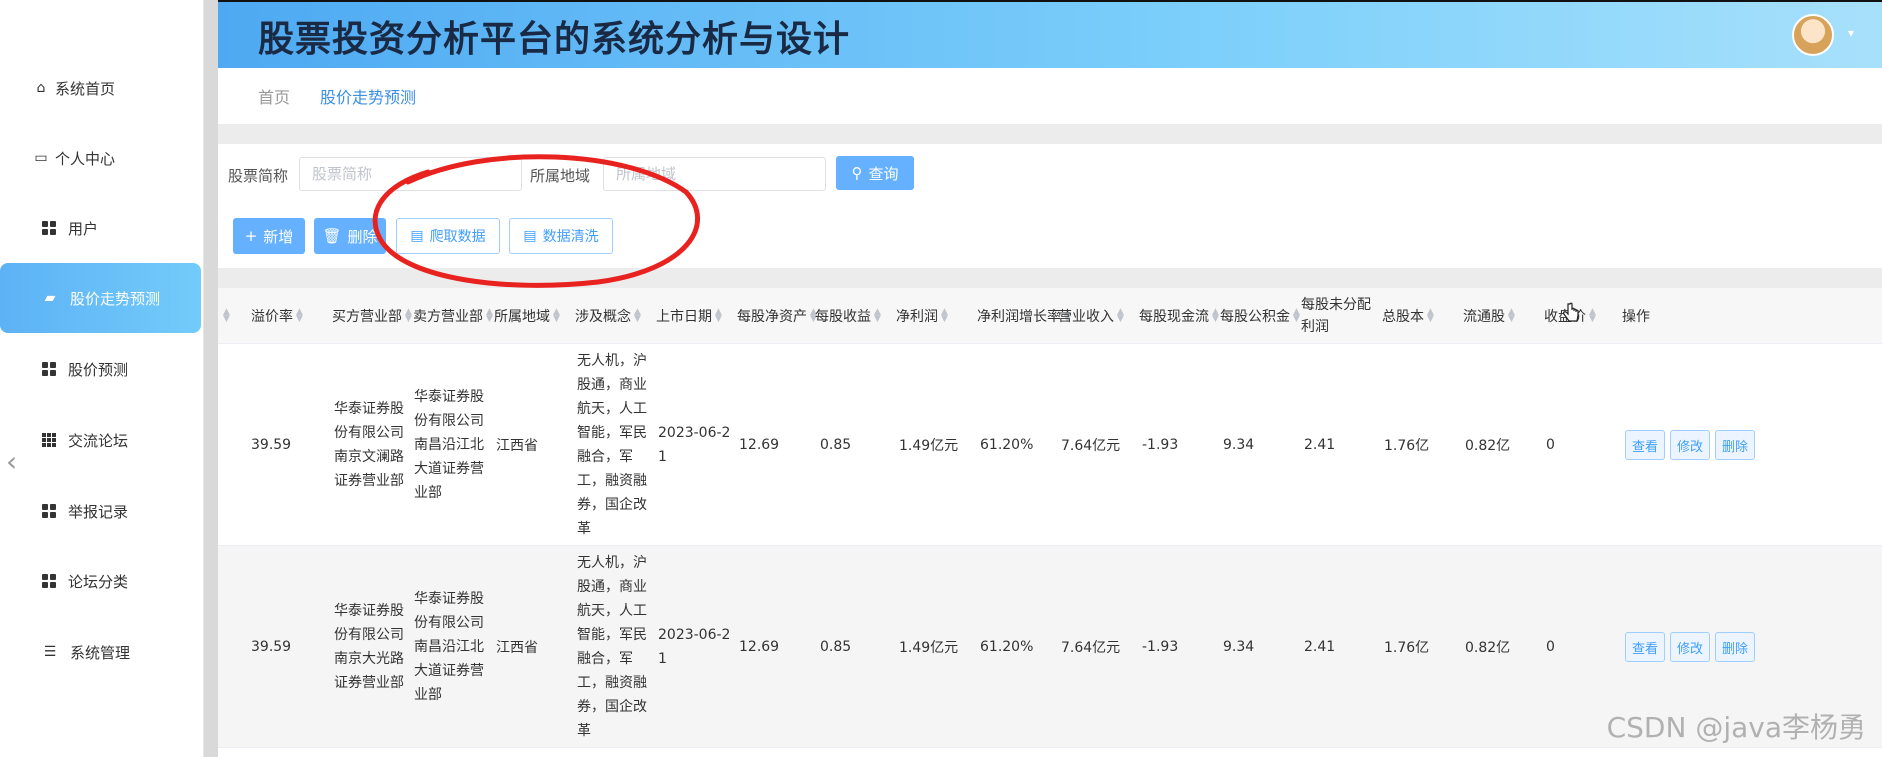 Image resolution: width=1882 pixels, height=757 pixels. Describe the element at coordinates (100, 298) in the screenshot. I see `sidebar-item-trend-forecast: ▰ 股价走势预测` at that location.